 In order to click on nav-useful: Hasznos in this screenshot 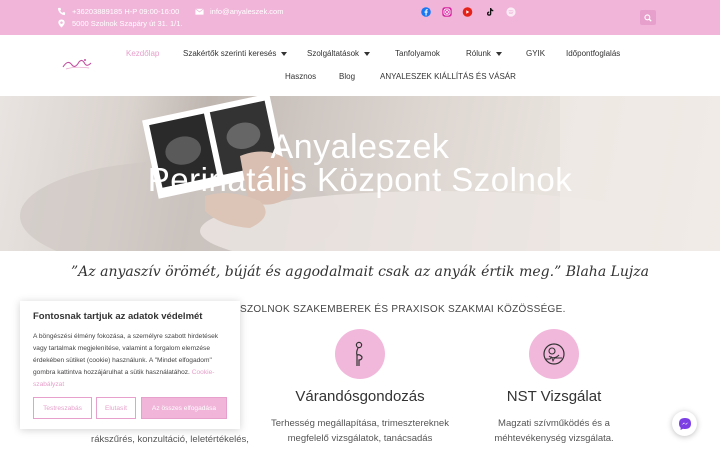, I will do `click(300, 76)`.